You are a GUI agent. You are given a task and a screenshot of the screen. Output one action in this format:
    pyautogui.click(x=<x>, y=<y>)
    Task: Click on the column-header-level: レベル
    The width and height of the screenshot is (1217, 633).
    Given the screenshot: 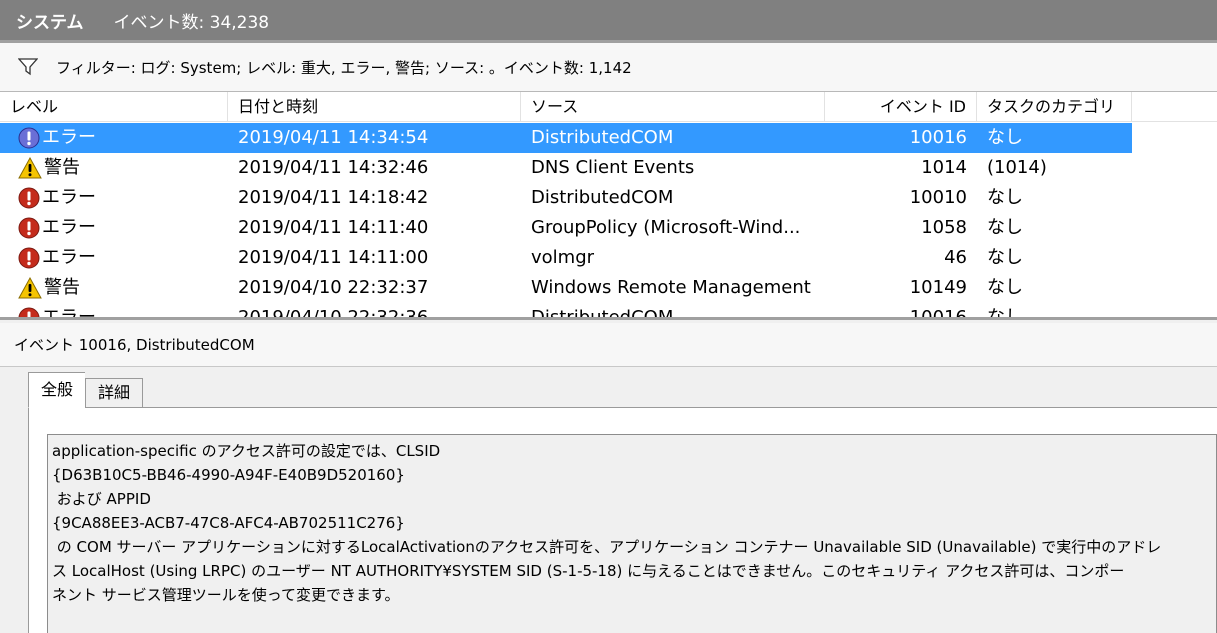 What is the action you would take?
    pyautogui.click(x=114, y=107)
    